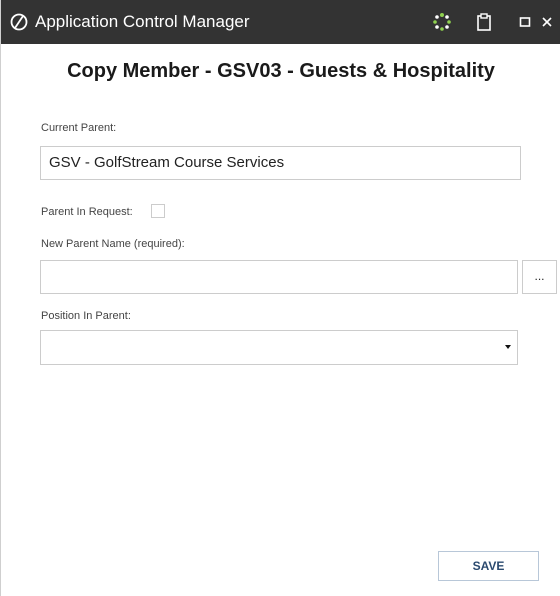 The height and width of the screenshot is (596, 560). Describe the element at coordinates (442, 22) in the screenshot. I see `spinner-icon` at that location.